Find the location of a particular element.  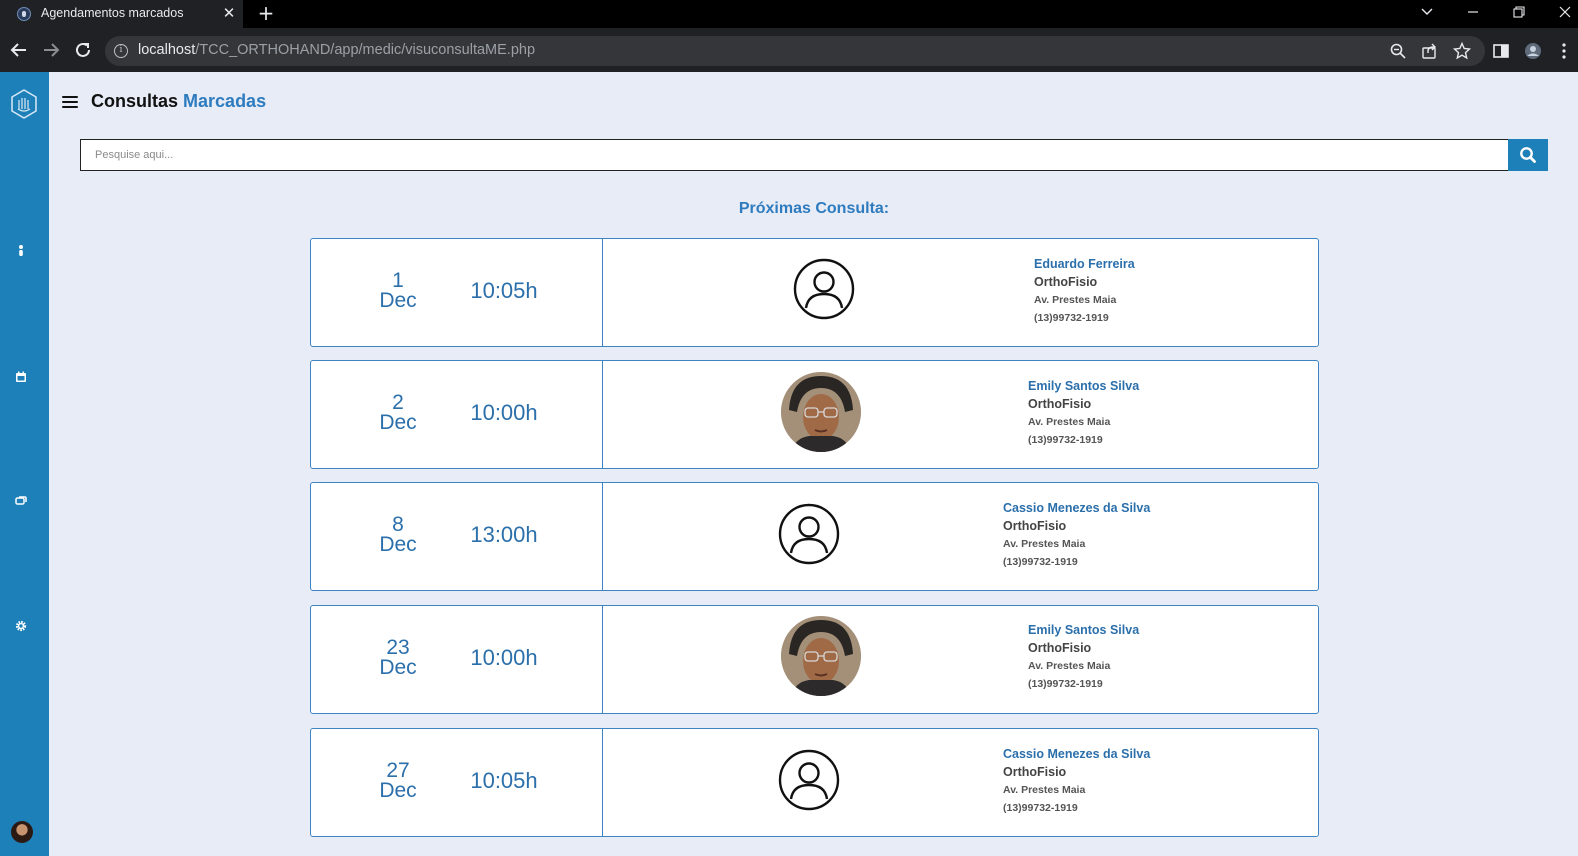

search-input is located at coordinates (794, 155).